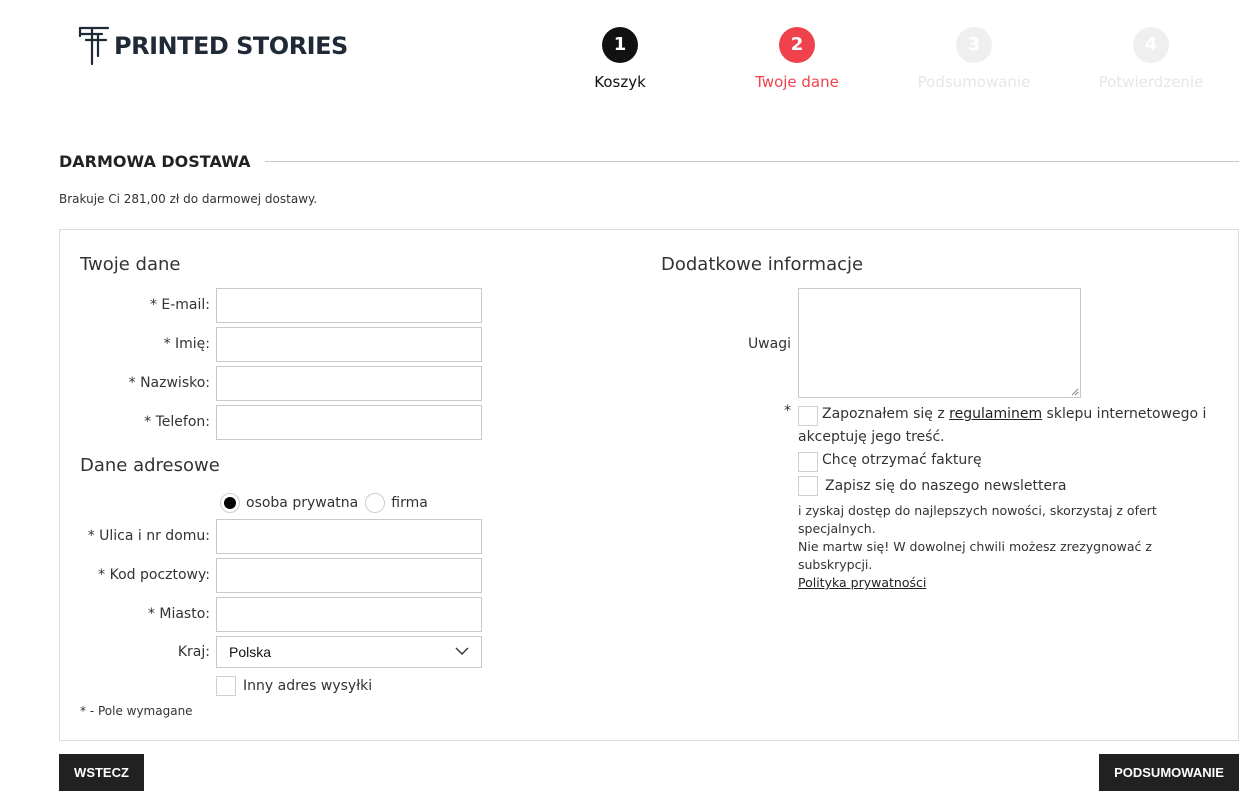 The width and height of the screenshot is (1260, 798). Describe the element at coordinates (1075, 392) in the screenshot. I see `resize-handle-icon` at that location.